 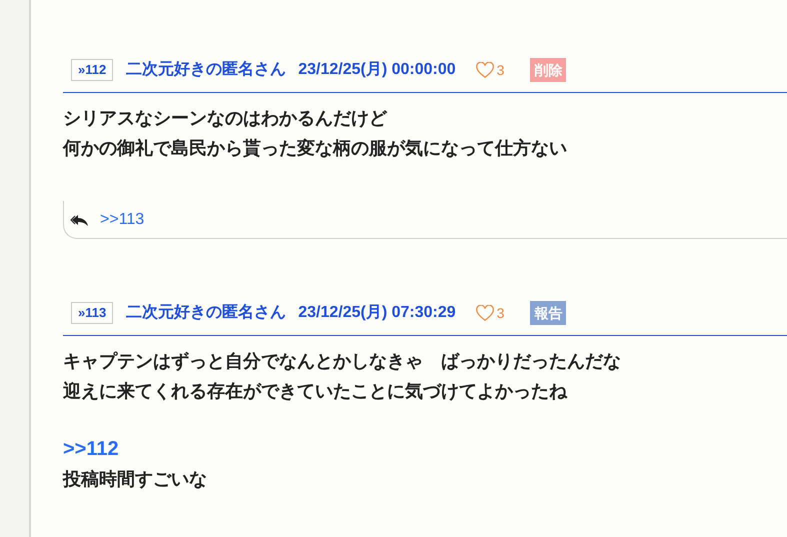 I want to click on post-number-link: »112, so click(x=92, y=70).